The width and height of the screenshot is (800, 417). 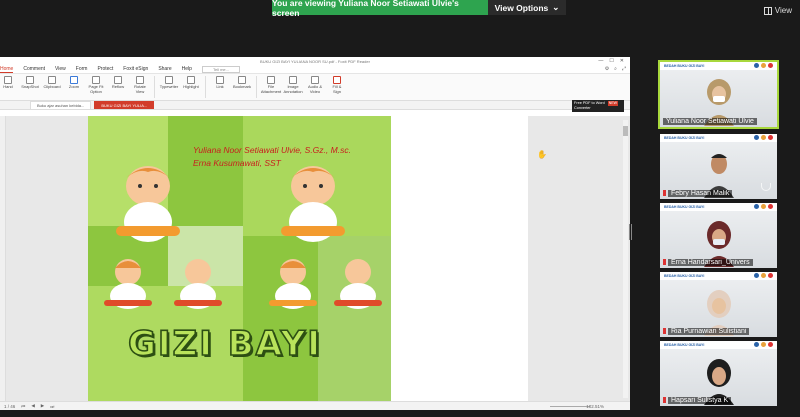 What do you see at coordinates (293, 80) in the screenshot?
I see `image-icon` at bounding box center [293, 80].